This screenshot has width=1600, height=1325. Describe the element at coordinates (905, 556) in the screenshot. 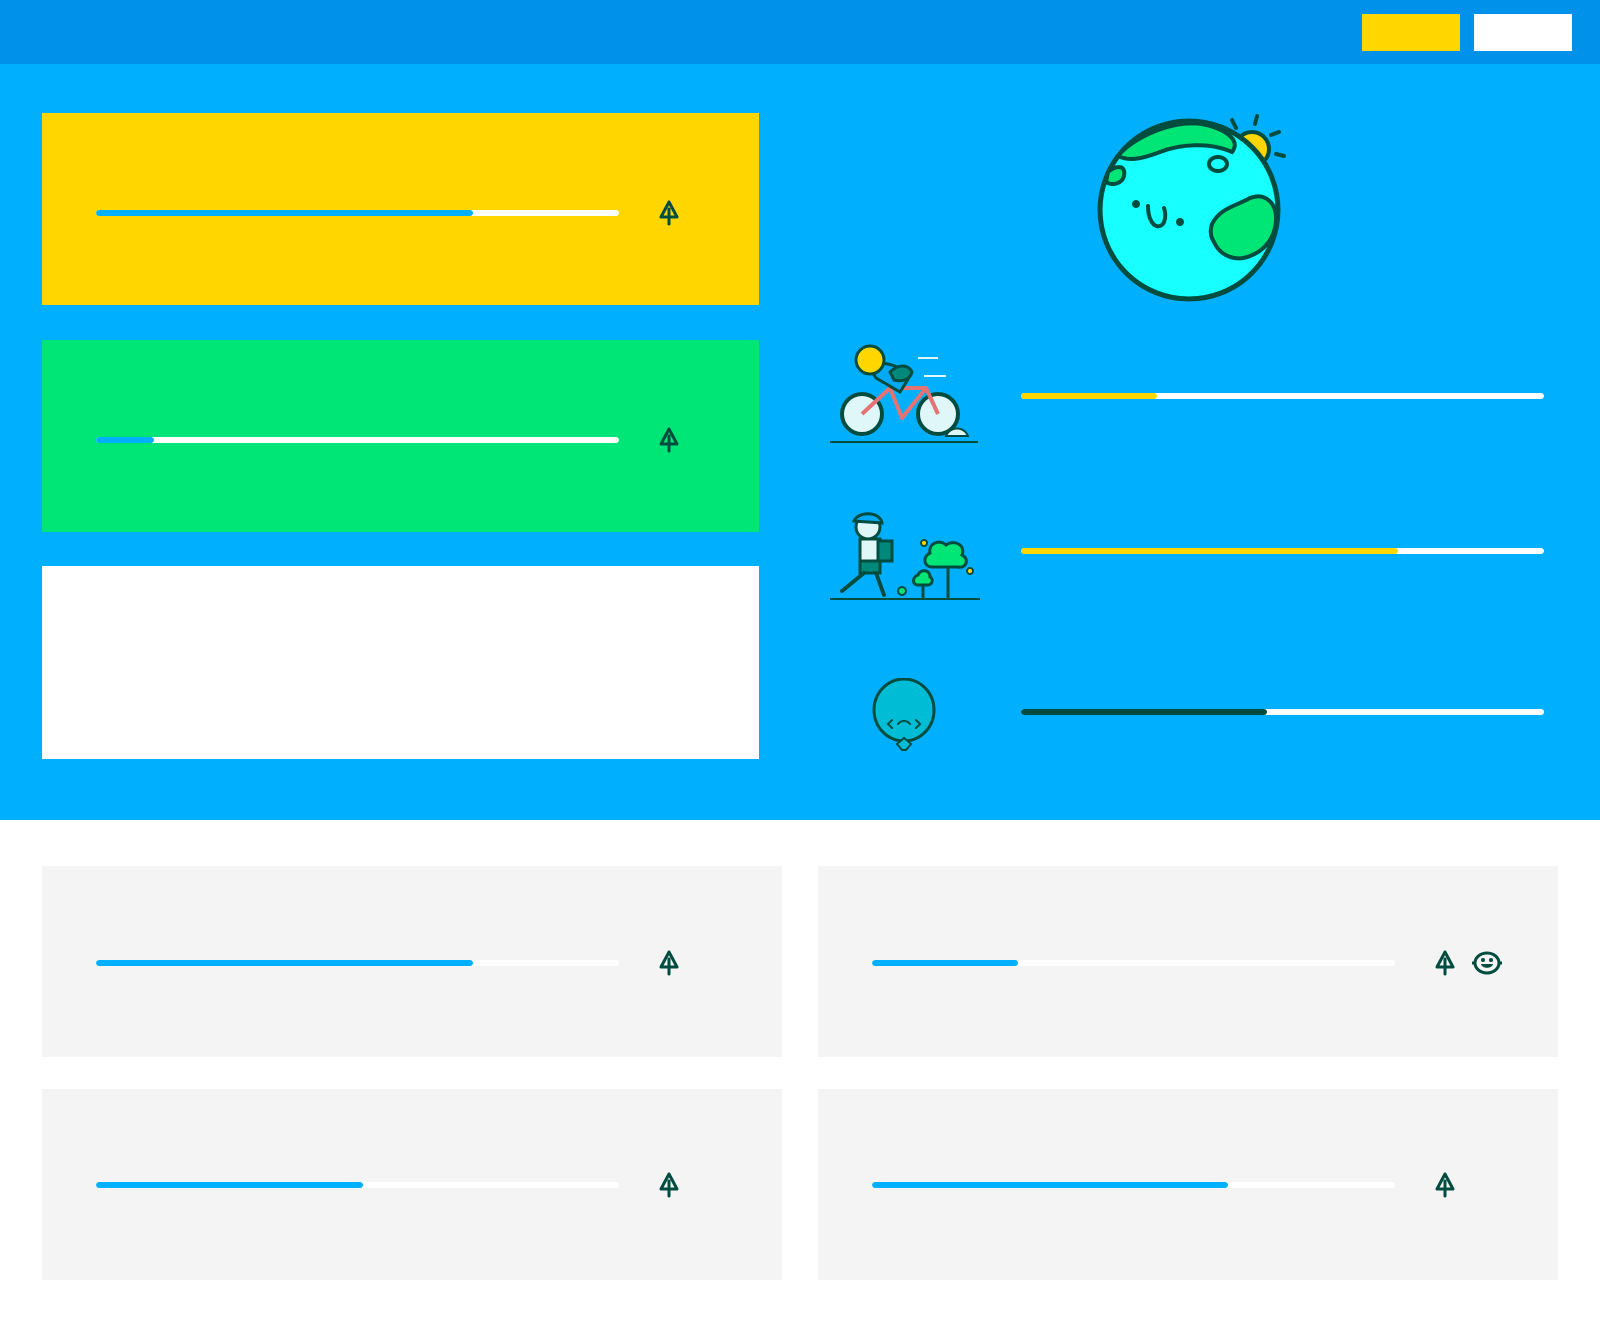

I see `walker-illustration` at that location.